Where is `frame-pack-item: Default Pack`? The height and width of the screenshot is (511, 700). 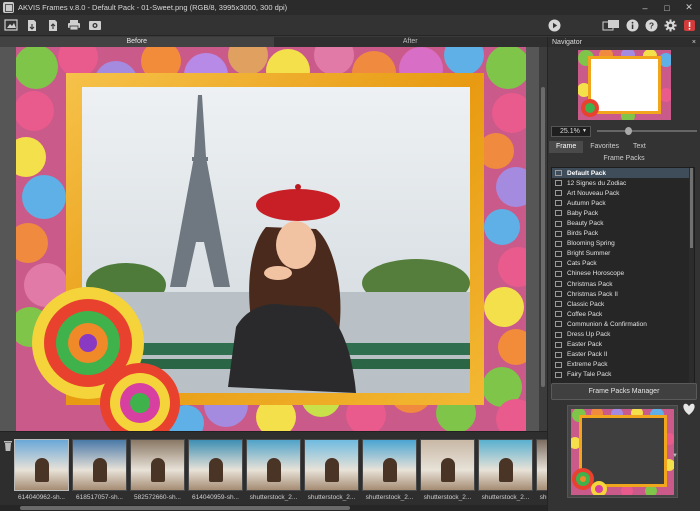
frame-pack-item: Default Pack is located at coordinates (623, 173).